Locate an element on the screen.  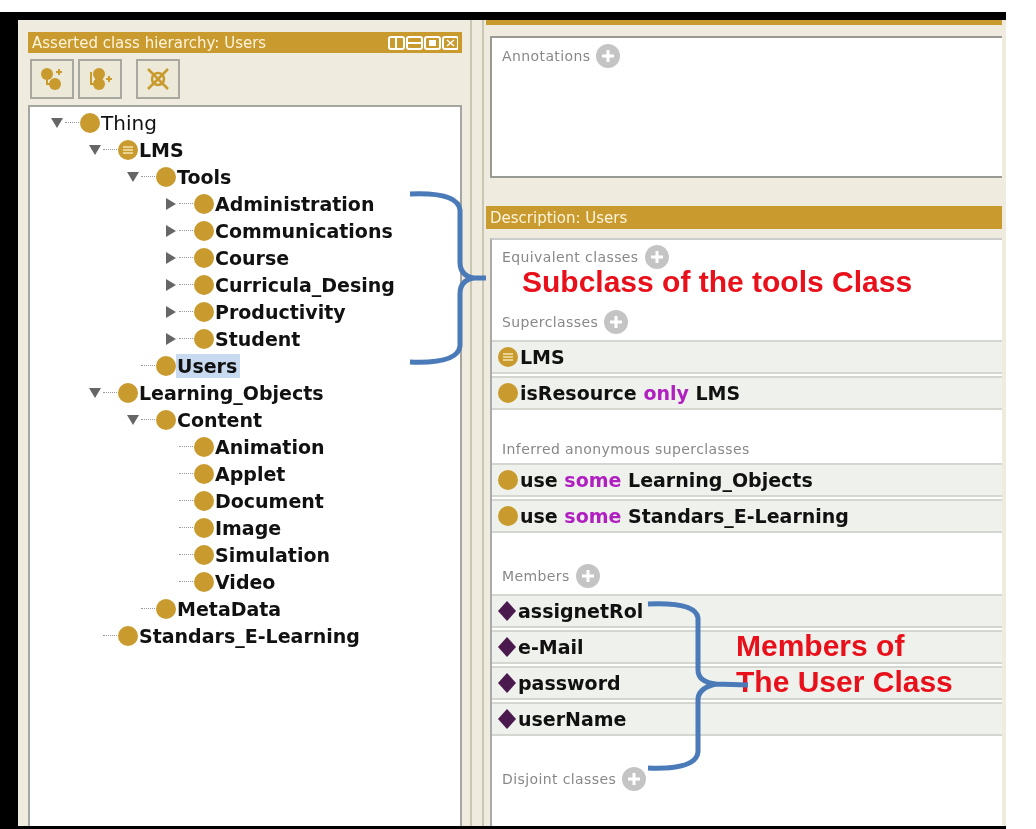
panel-title: Asserted class hierarchy: Users is located at coordinates (149, 42).